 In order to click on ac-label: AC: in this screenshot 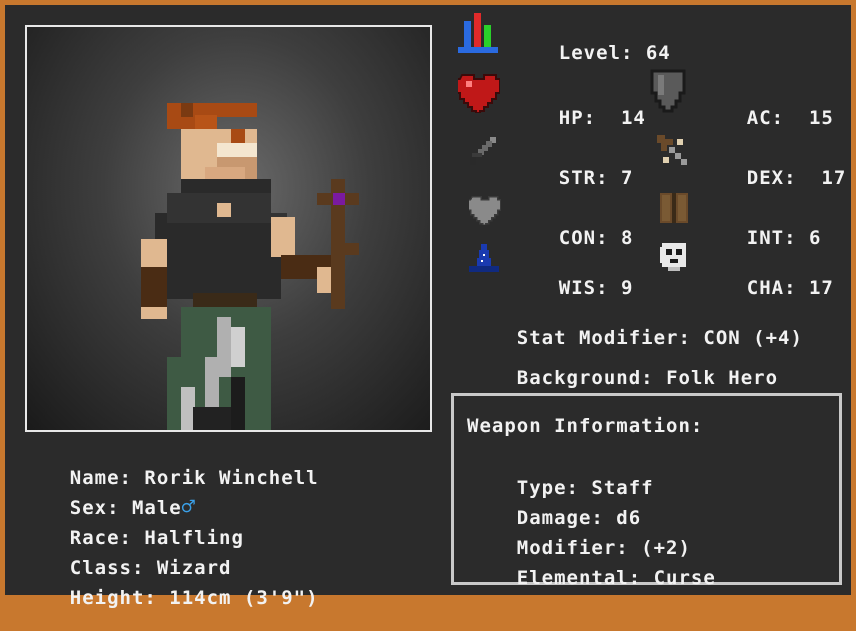, I will do `click(765, 118)`.